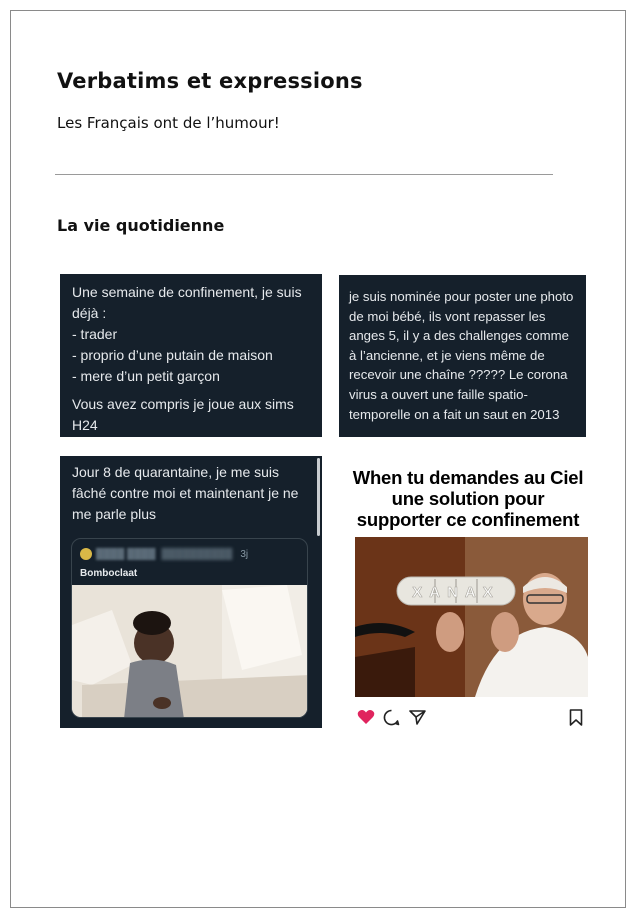  I want to click on tweet-line: Une semaine de confinement, je suis, so click(187, 292).